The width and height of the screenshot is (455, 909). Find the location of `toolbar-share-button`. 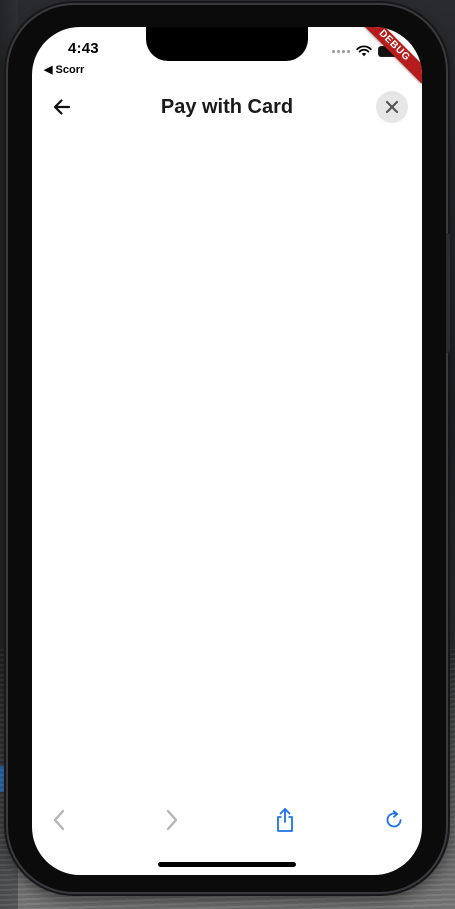

toolbar-share-button is located at coordinates (285, 820).